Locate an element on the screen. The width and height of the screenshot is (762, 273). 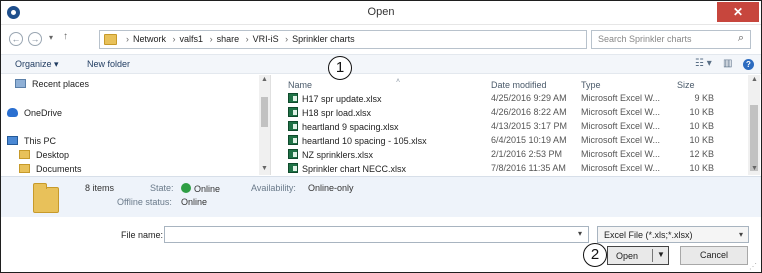
nav-scrollbar: ▲ ▼ is located at coordinates (264, 125).